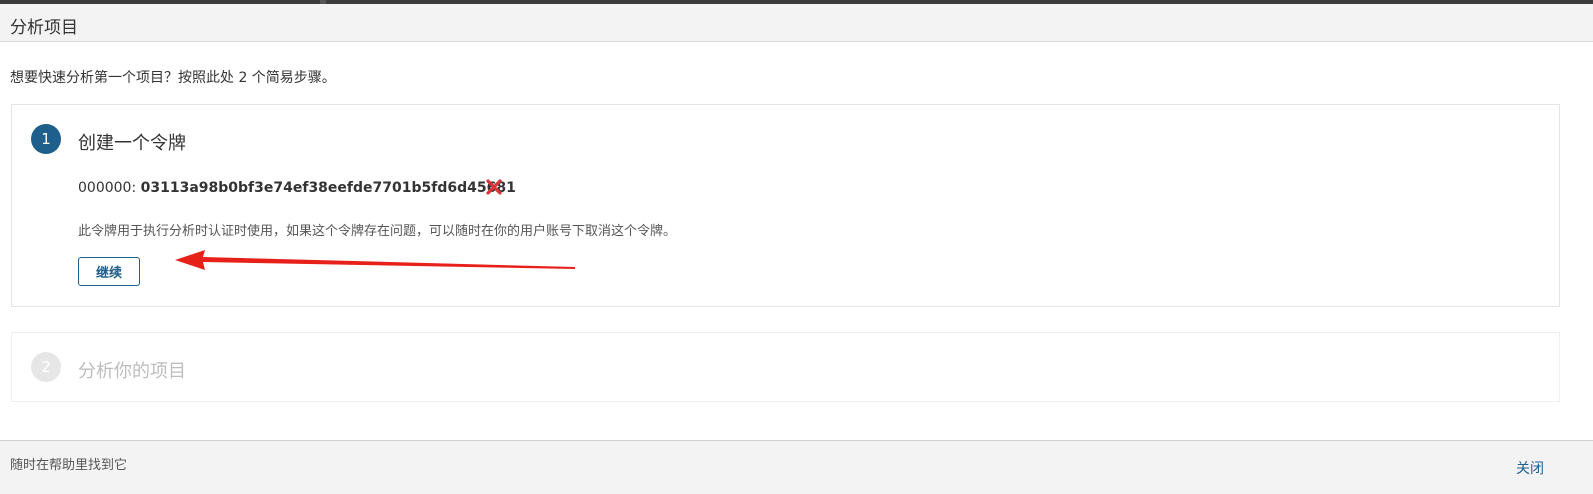 The height and width of the screenshot is (494, 1593). I want to click on continue-button: 继续, so click(109, 271).